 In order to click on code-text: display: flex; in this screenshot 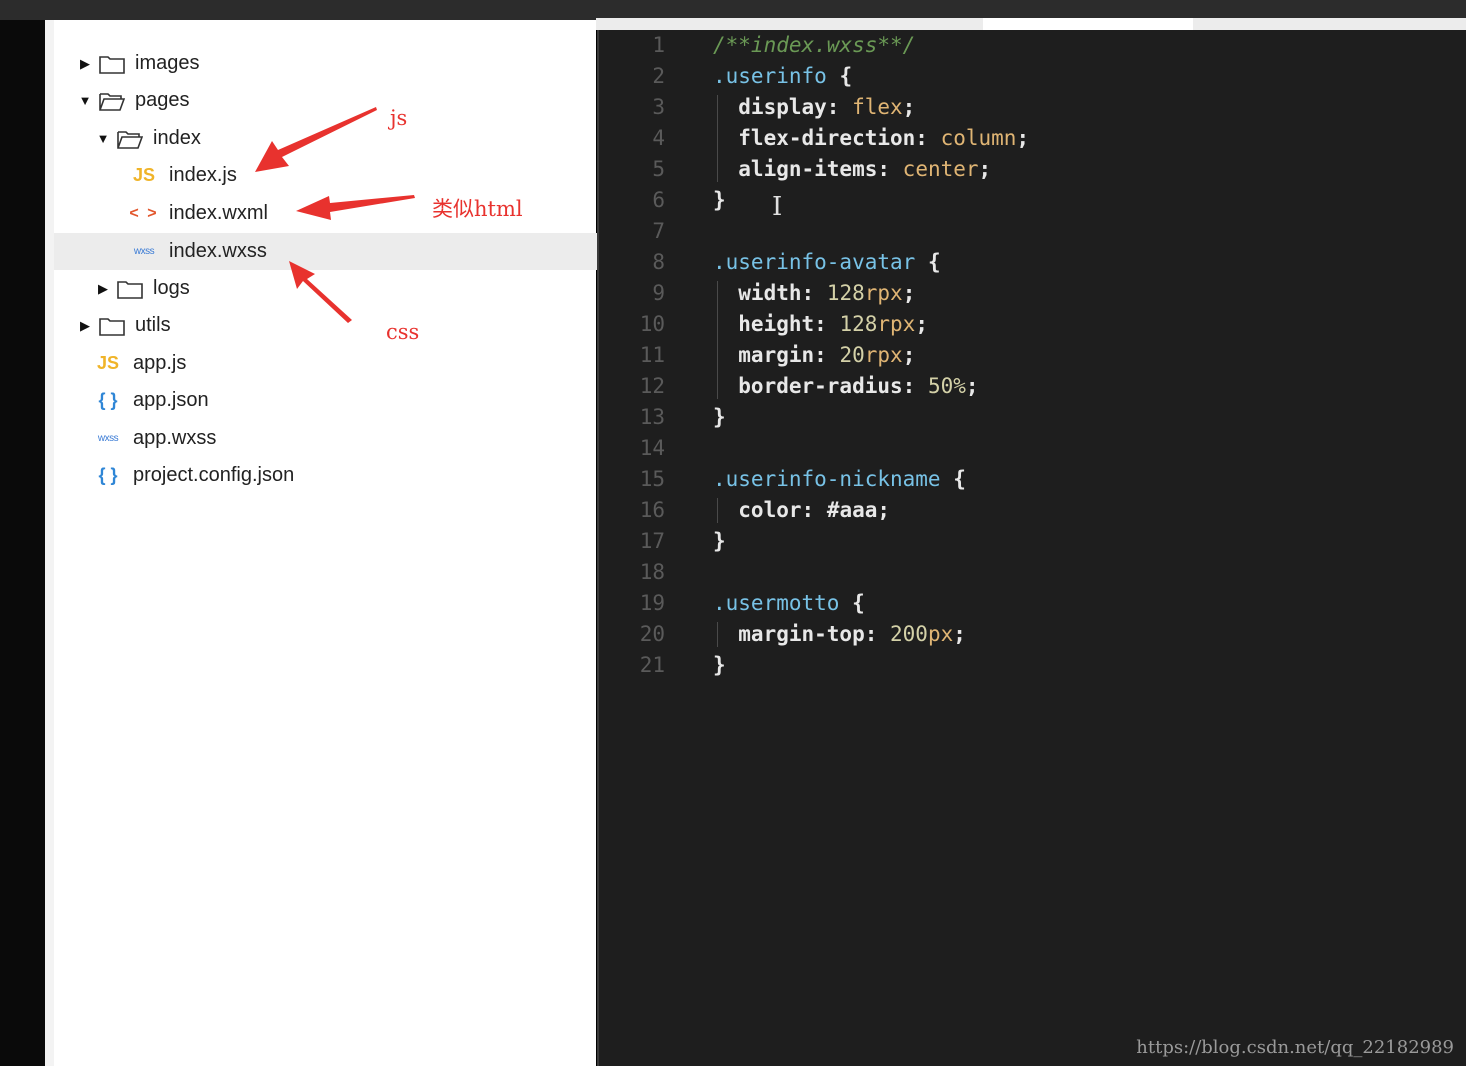, I will do `click(814, 107)`.